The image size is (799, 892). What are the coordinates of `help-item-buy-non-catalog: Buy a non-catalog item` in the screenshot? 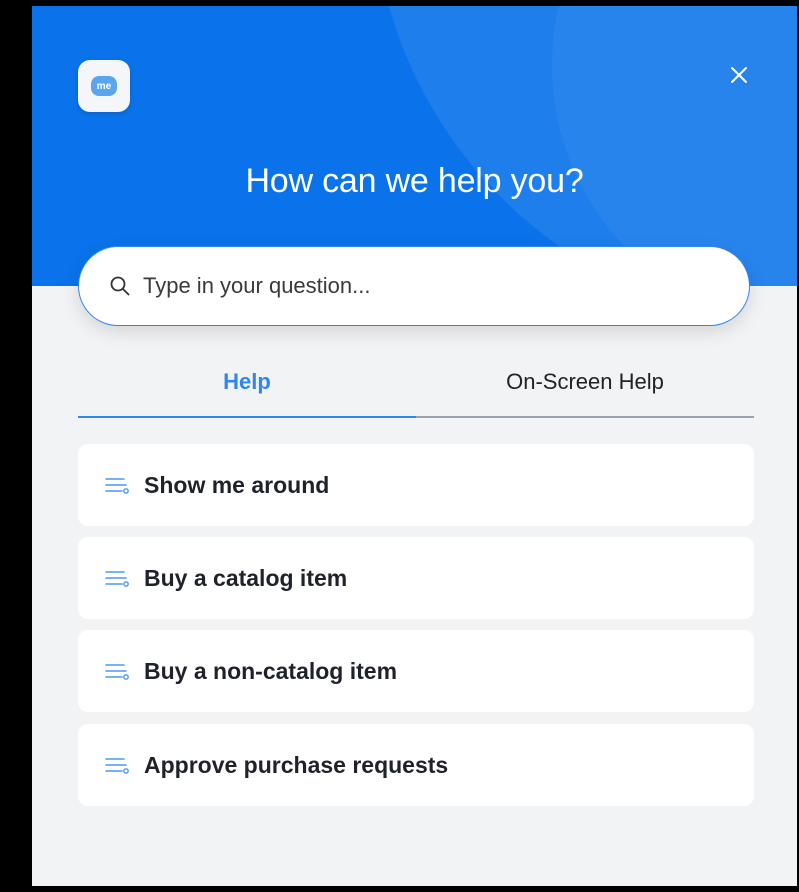 It's located at (416, 671).